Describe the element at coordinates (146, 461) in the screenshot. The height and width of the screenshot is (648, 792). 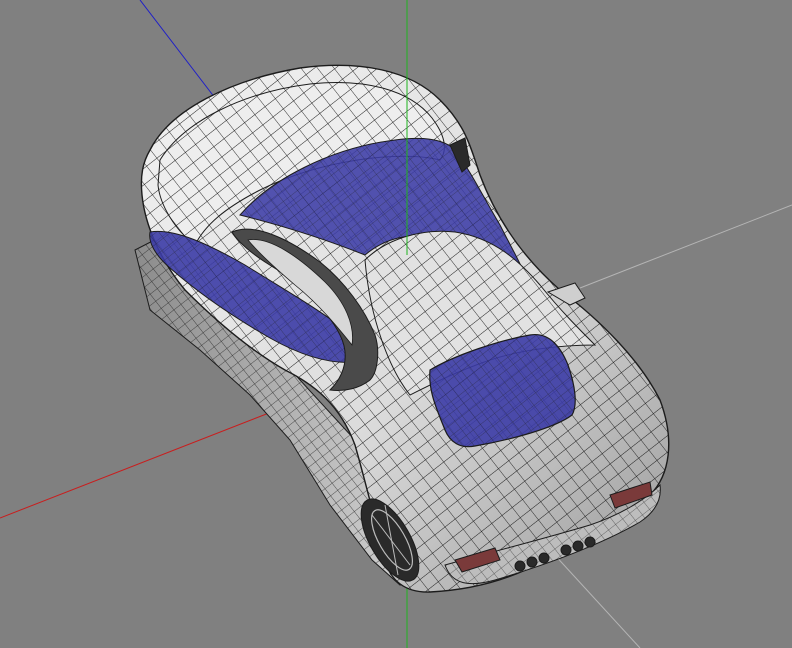
I see `x-axis` at that location.